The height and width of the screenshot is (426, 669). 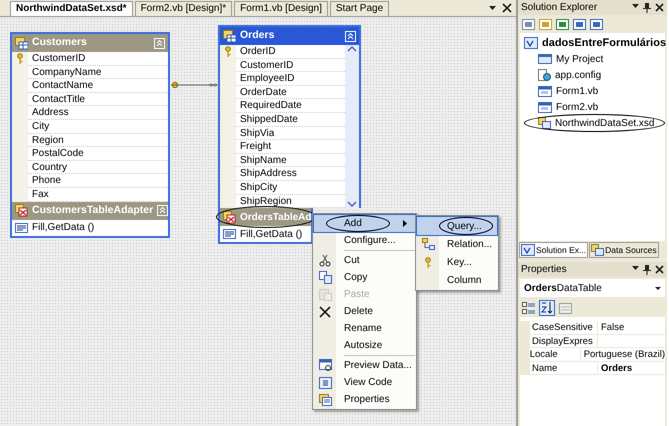 What do you see at coordinates (544, 75) in the screenshot?
I see `config-icon` at bounding box center [544, 75].